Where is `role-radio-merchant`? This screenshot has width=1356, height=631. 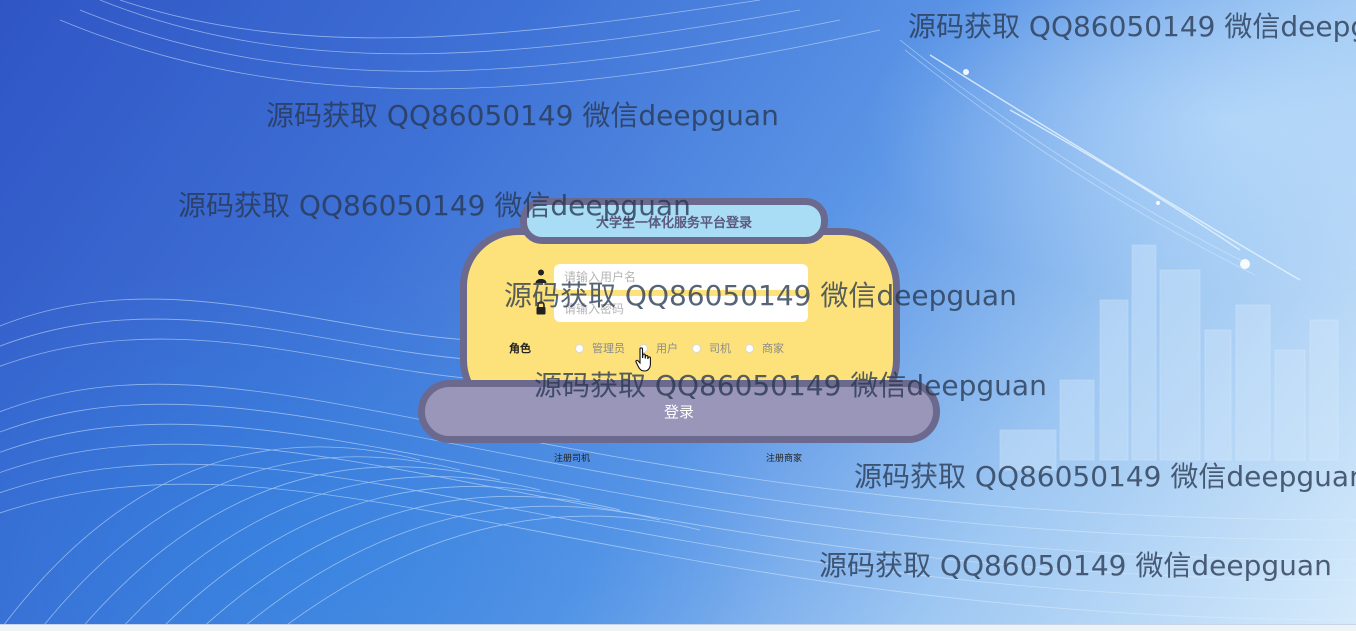 role-radio-merchant is located at coordinates (749, 348).